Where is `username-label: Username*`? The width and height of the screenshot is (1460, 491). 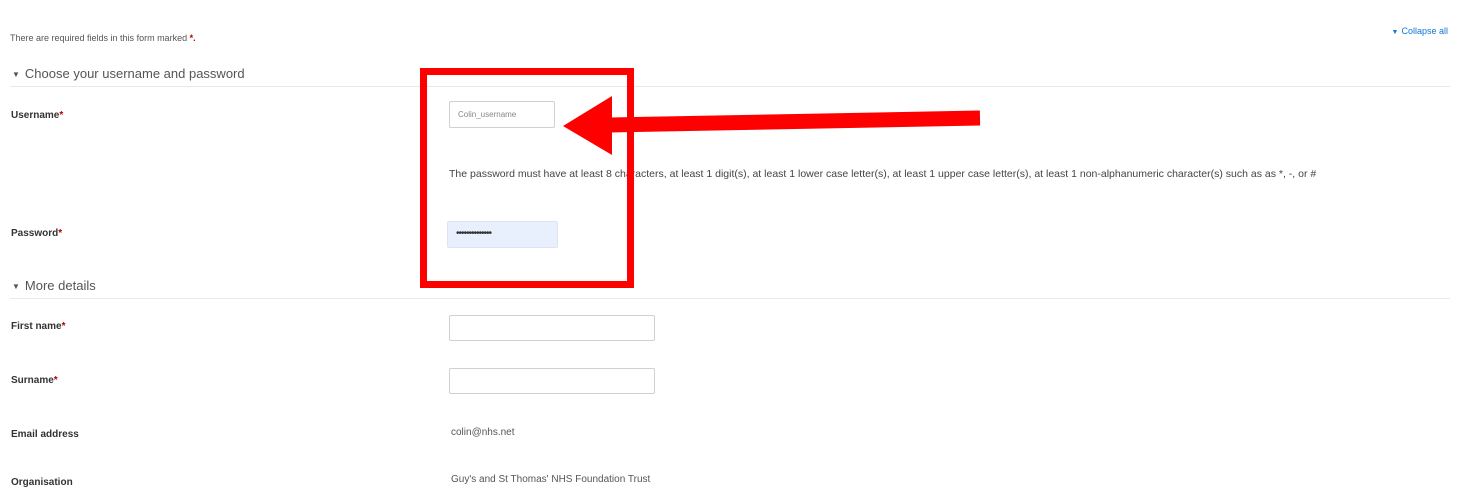
username-label: Username* is located at coordinates (37, 115).